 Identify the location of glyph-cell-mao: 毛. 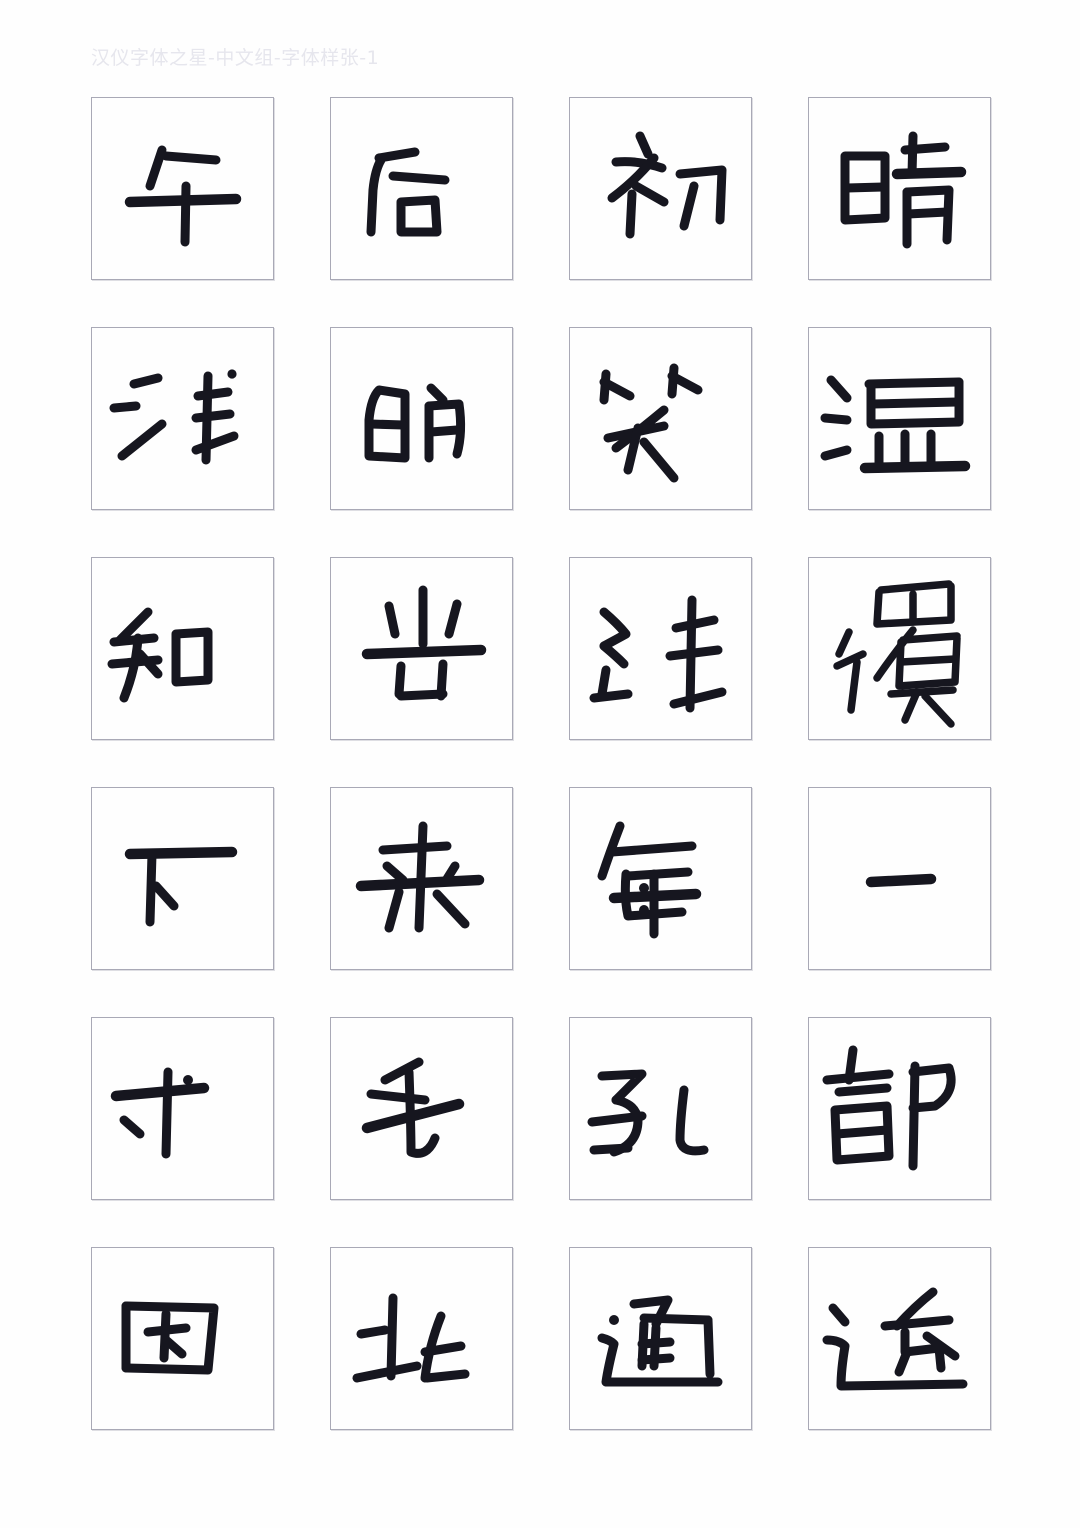
(421, 1108).